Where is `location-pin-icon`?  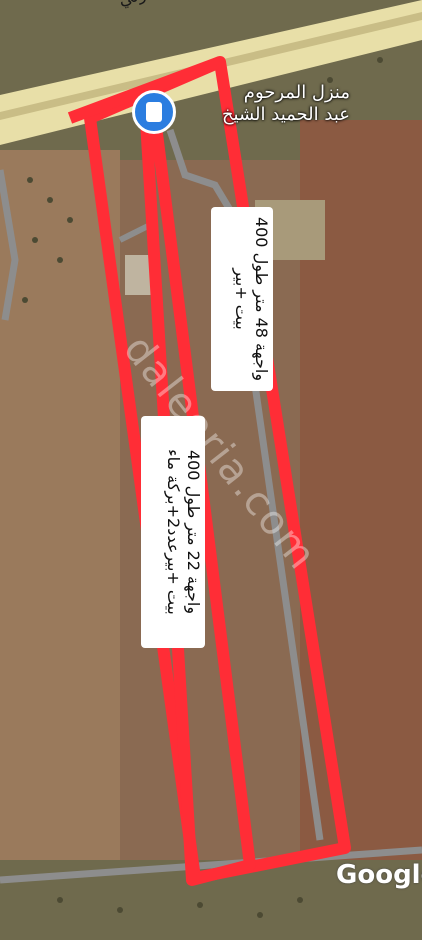
location-pin-icon is located at coordinates (154, 112).